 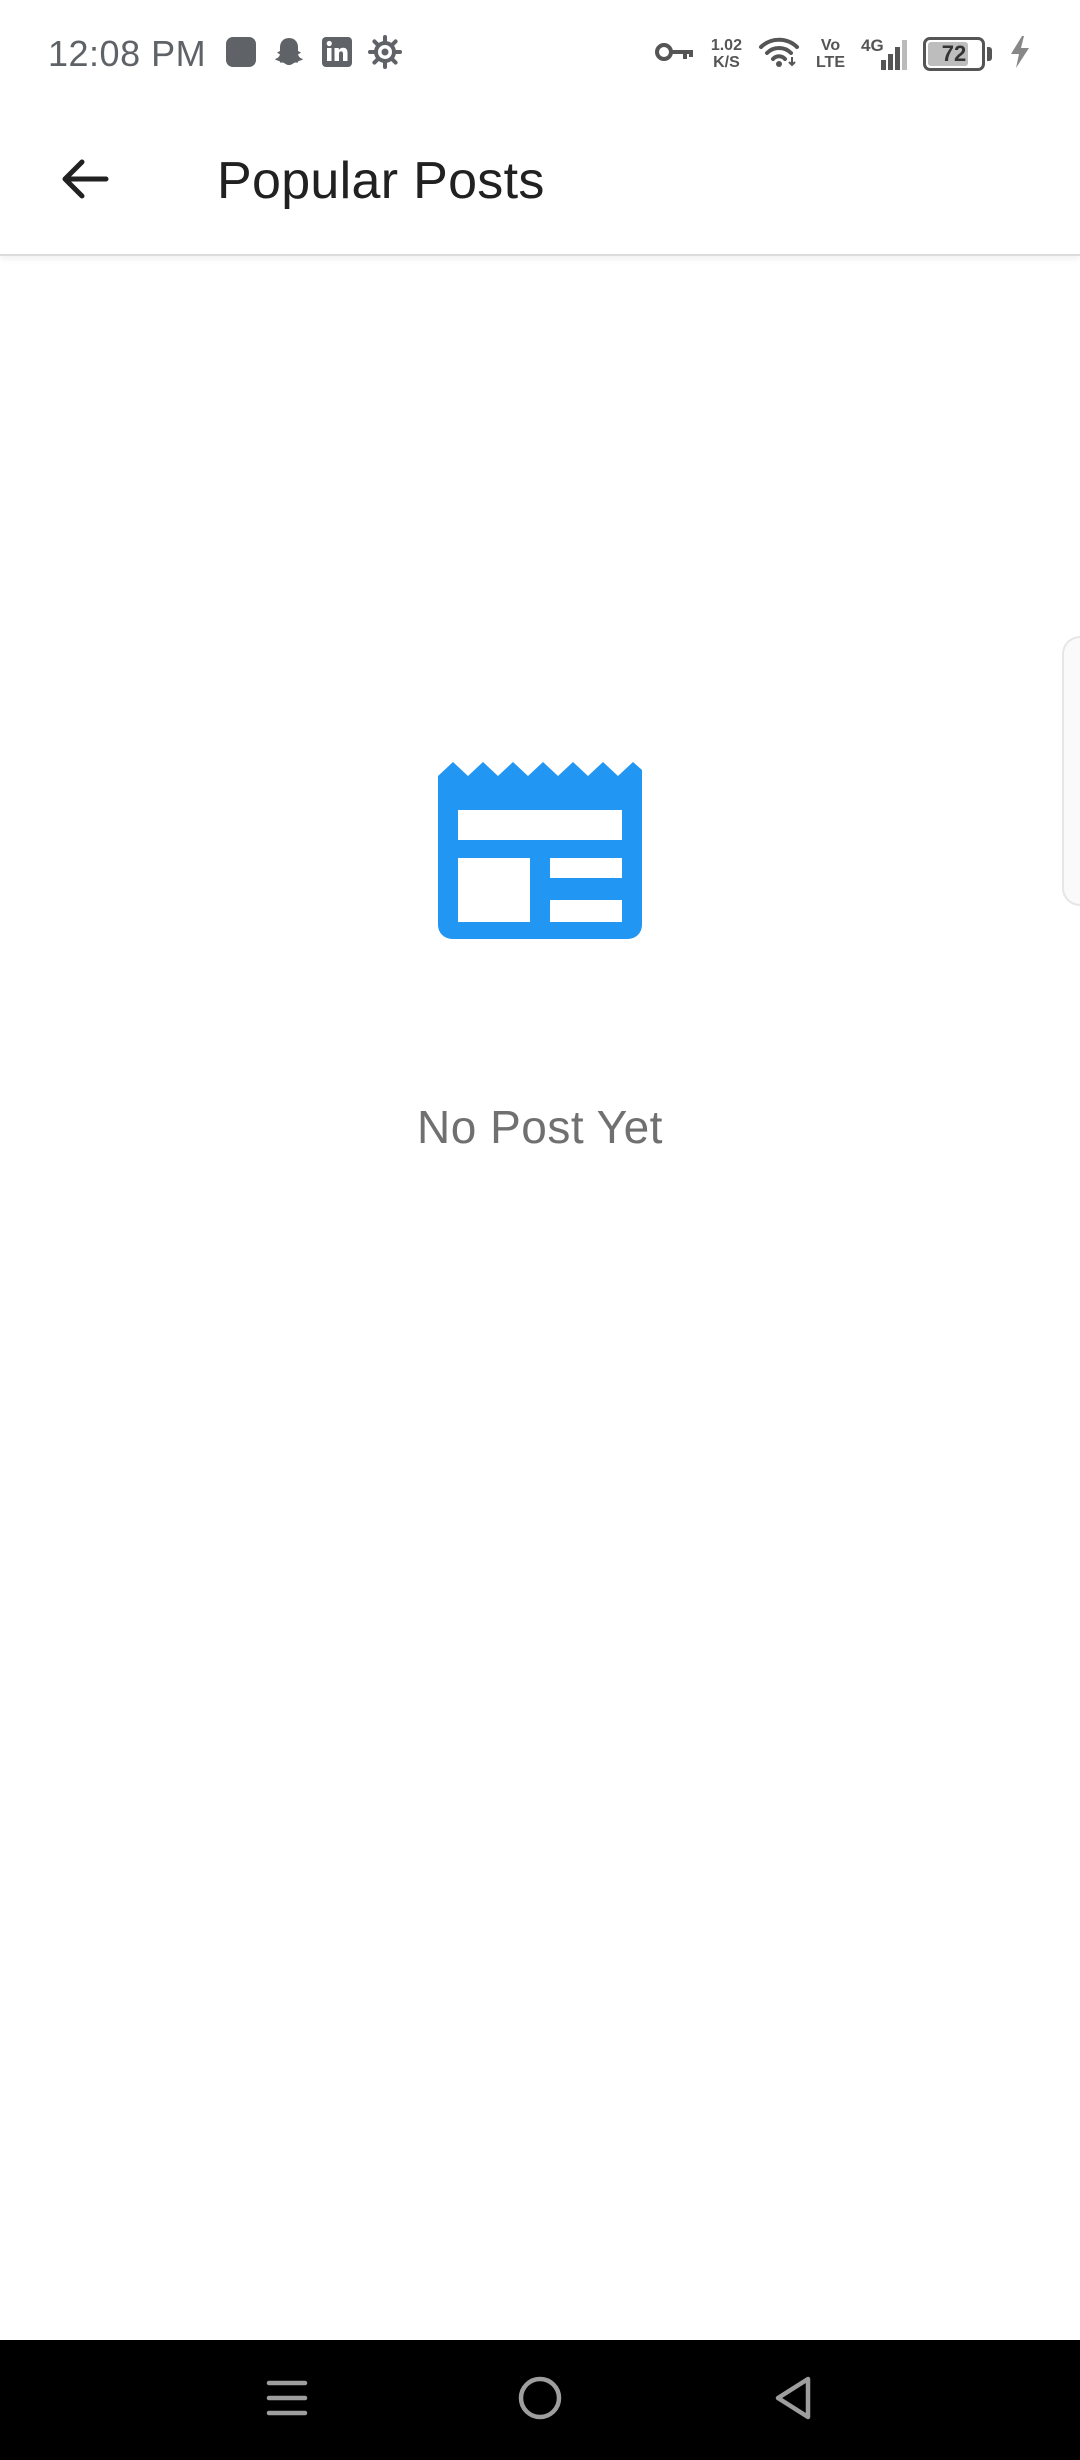 What do you see at coordinates (381, 181) in the screenshot?
I see `page-title: Popular Posts` at bounding box center [381, 181].